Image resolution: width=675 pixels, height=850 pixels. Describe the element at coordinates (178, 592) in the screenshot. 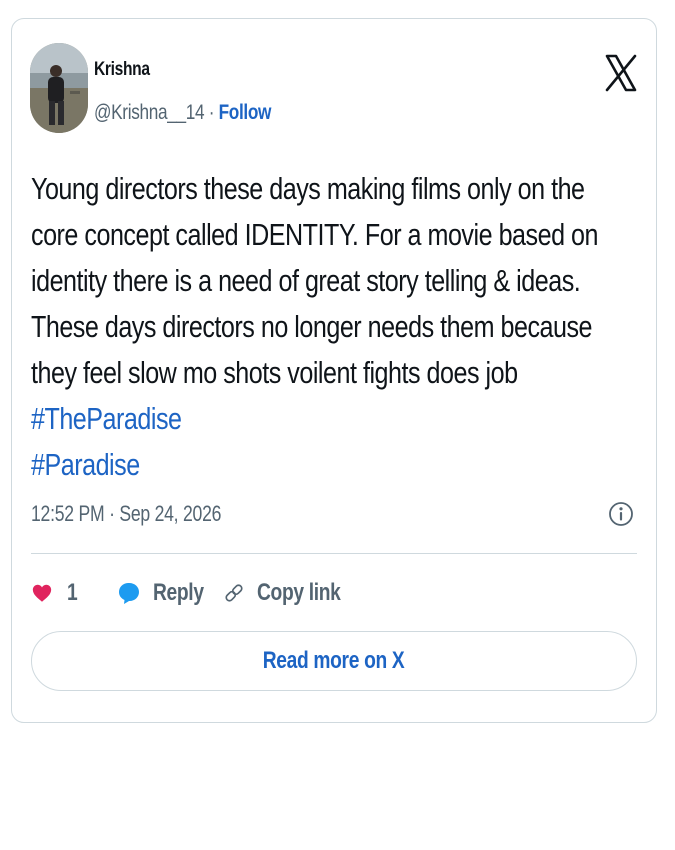

I see `reply-label: Reply` at that location.